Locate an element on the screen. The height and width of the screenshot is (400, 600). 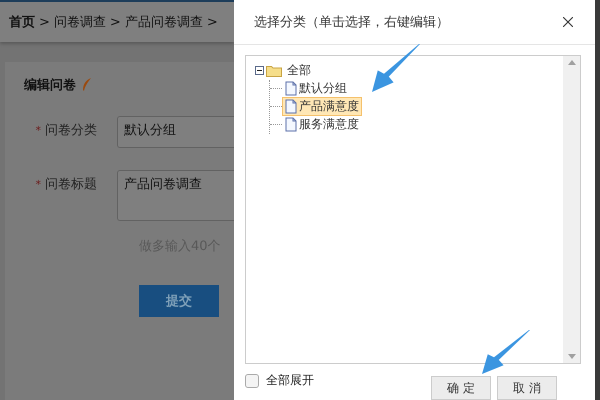
feather-icon is located at coordinates (87, 85).